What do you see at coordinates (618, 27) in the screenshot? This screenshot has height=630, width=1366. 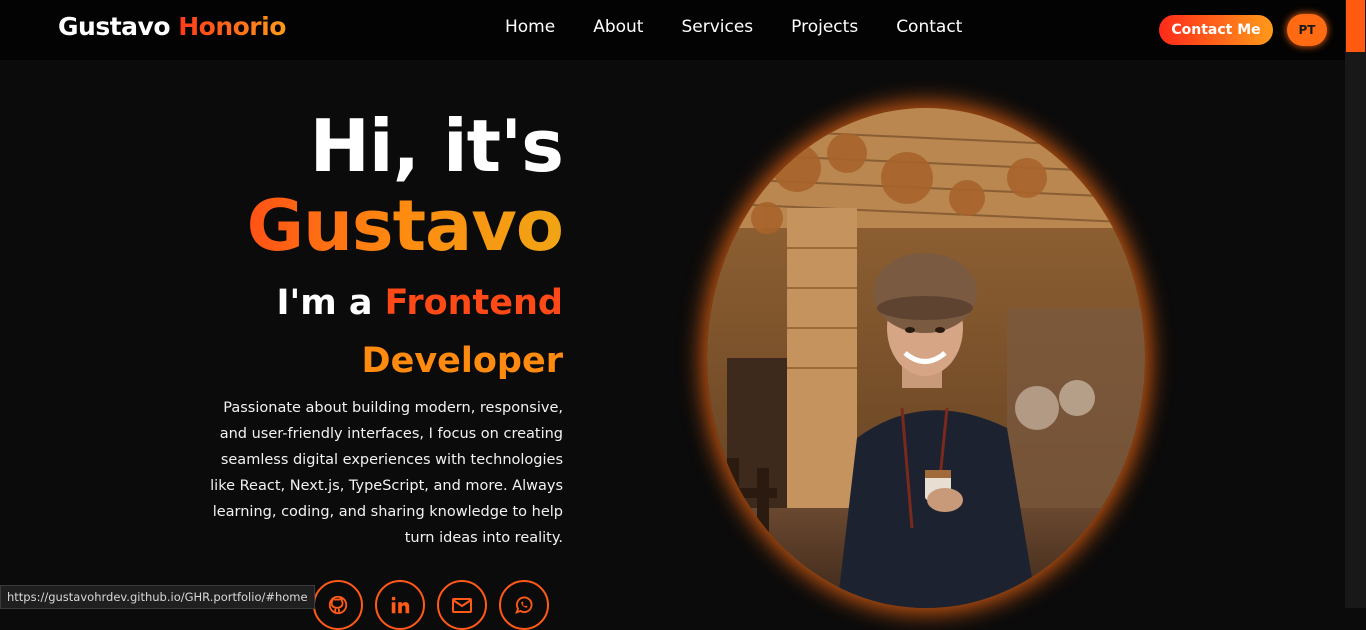 I see `nav-link-about: About` at bounding box center [618, 27].